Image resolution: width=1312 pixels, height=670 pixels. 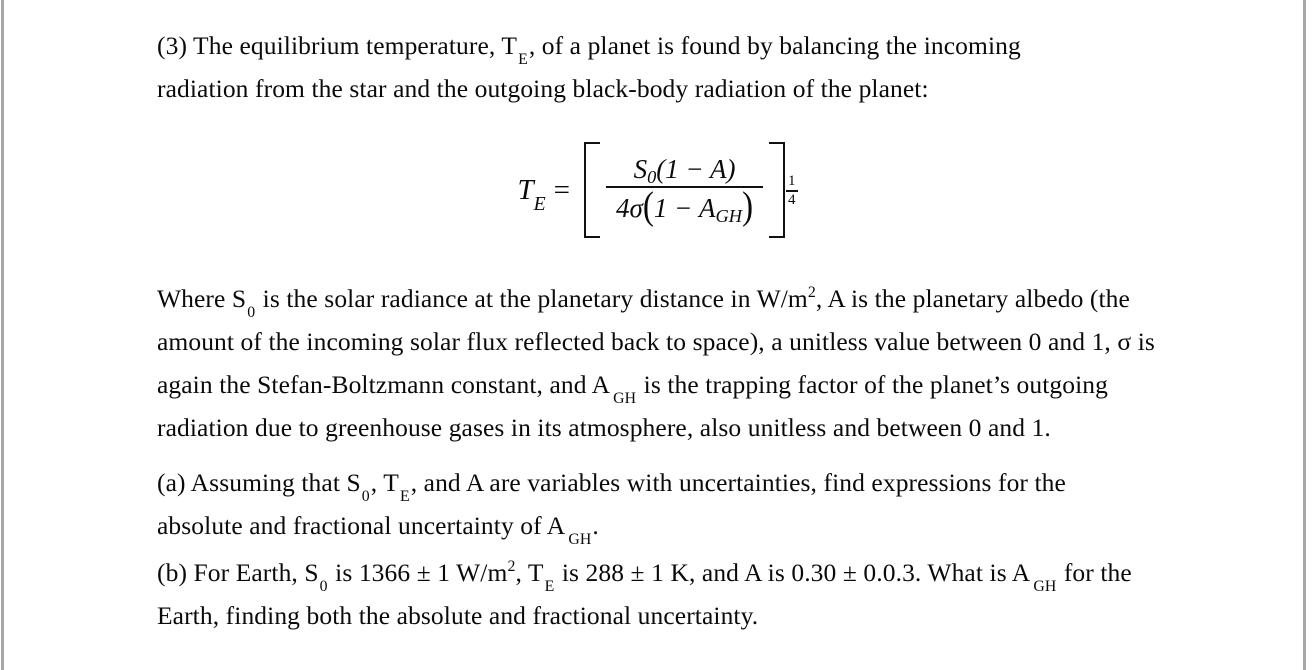 What do you see at coordinates (418, 572) in the screenshot?
I see `part-b-seg-2: is 1366 ± 1 W/m` at bounding box center [418, 572].